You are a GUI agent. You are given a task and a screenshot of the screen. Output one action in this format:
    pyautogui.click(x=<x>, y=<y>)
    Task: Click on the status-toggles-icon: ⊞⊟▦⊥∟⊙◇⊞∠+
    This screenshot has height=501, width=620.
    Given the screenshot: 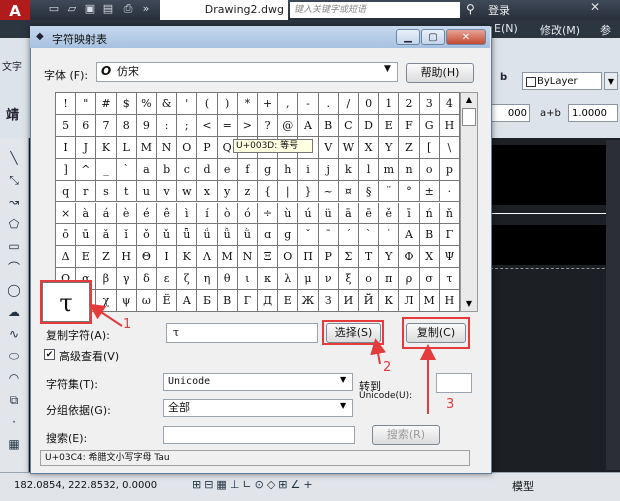 What is the action you would take?
    pyautogui.click(x=254, y=484)
    